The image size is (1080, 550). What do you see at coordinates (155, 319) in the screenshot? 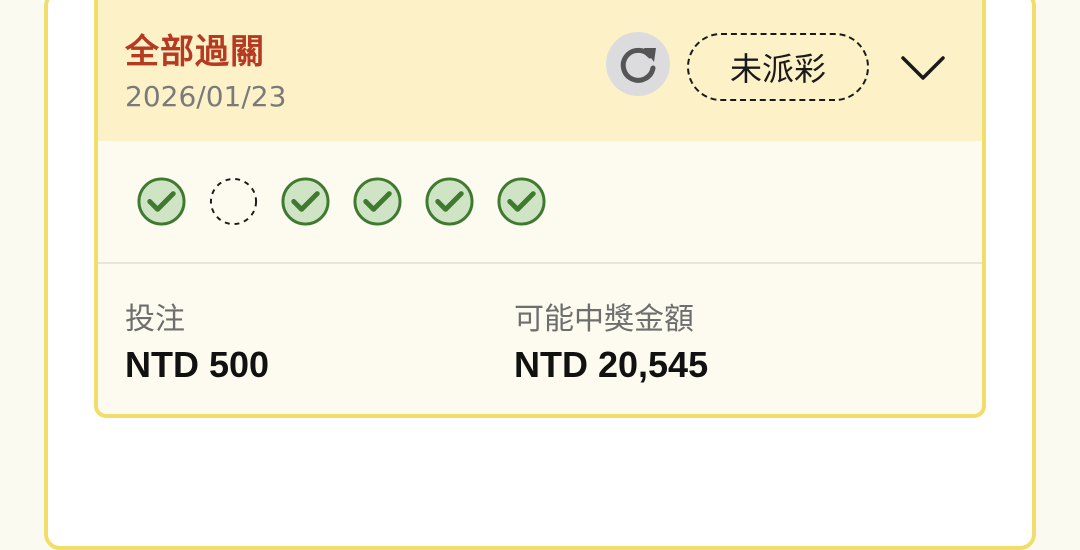
I see `stake-label: 投注` at bounding box center [155, 319].